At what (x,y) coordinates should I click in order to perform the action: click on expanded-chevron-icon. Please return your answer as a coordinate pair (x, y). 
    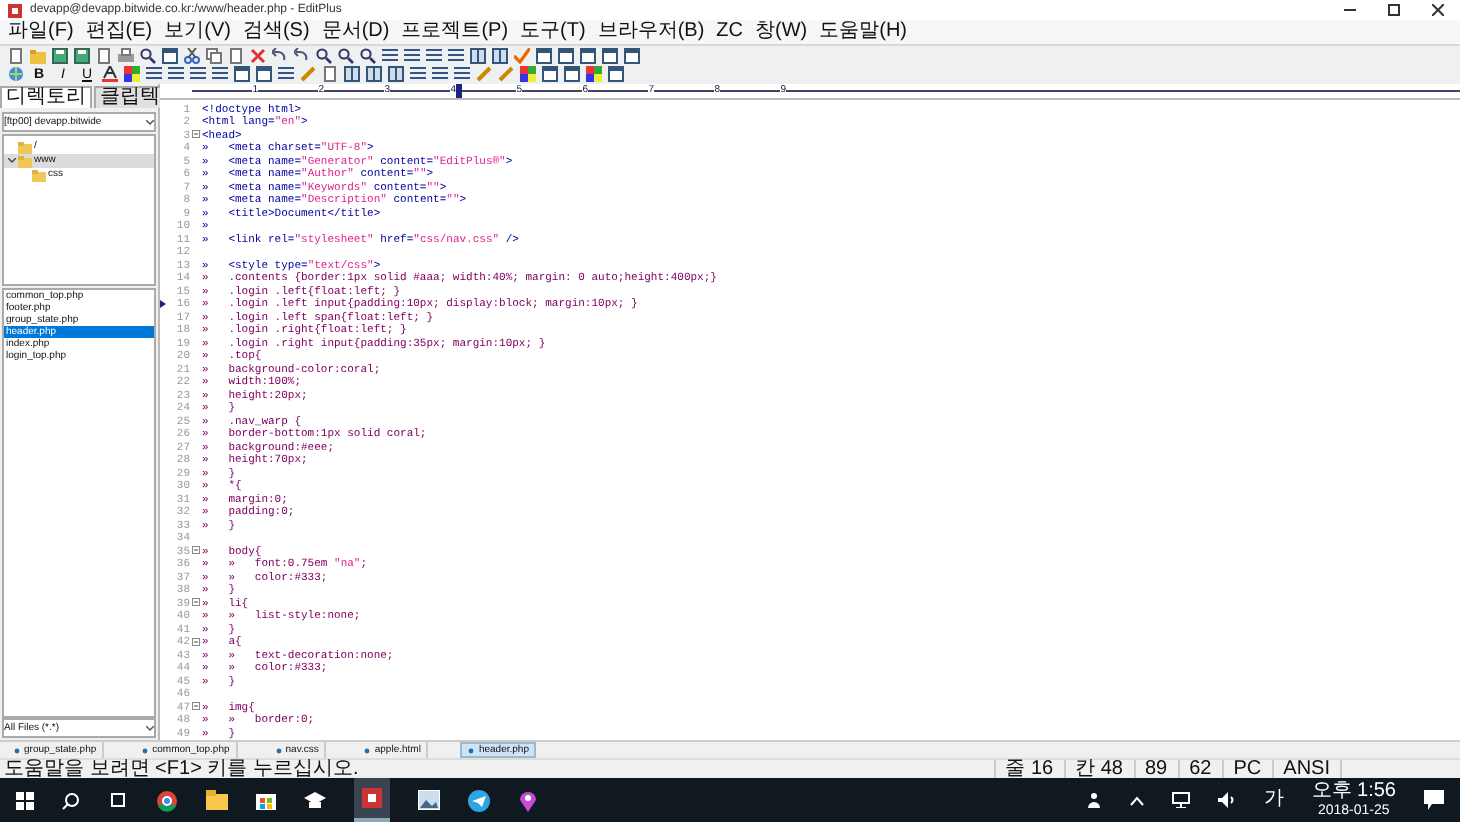
    Looking at the image, I should click on (12, 161).